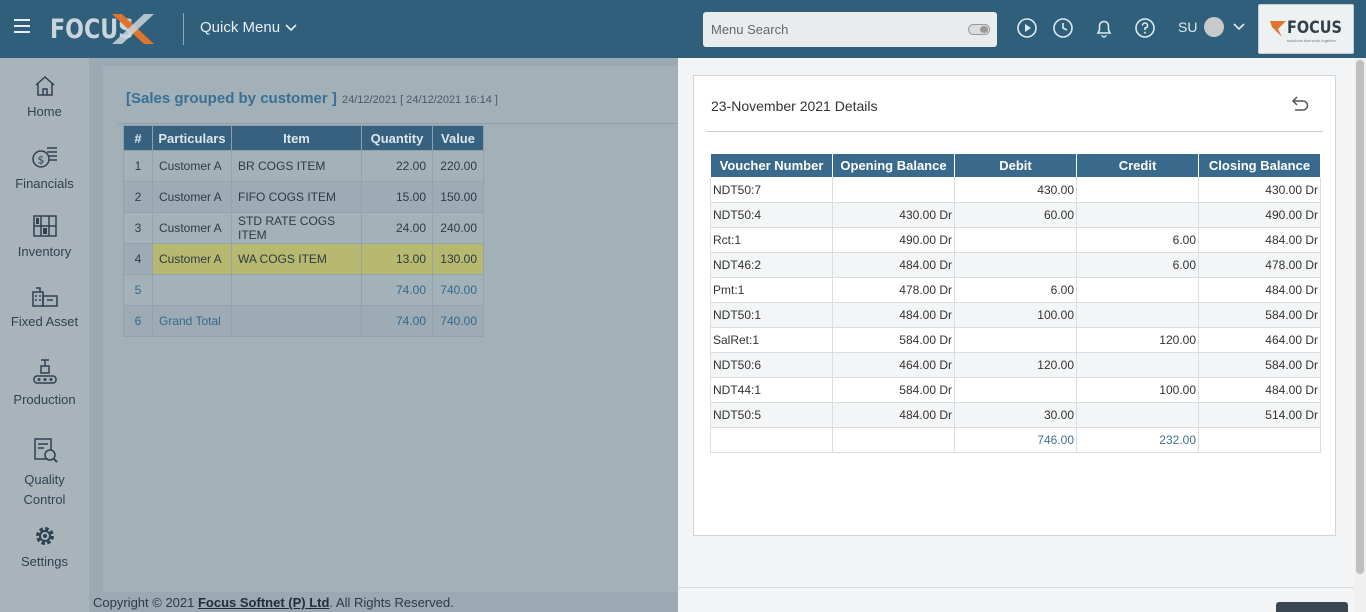  I want to click on column-header: Particulars, so click(192, 138).